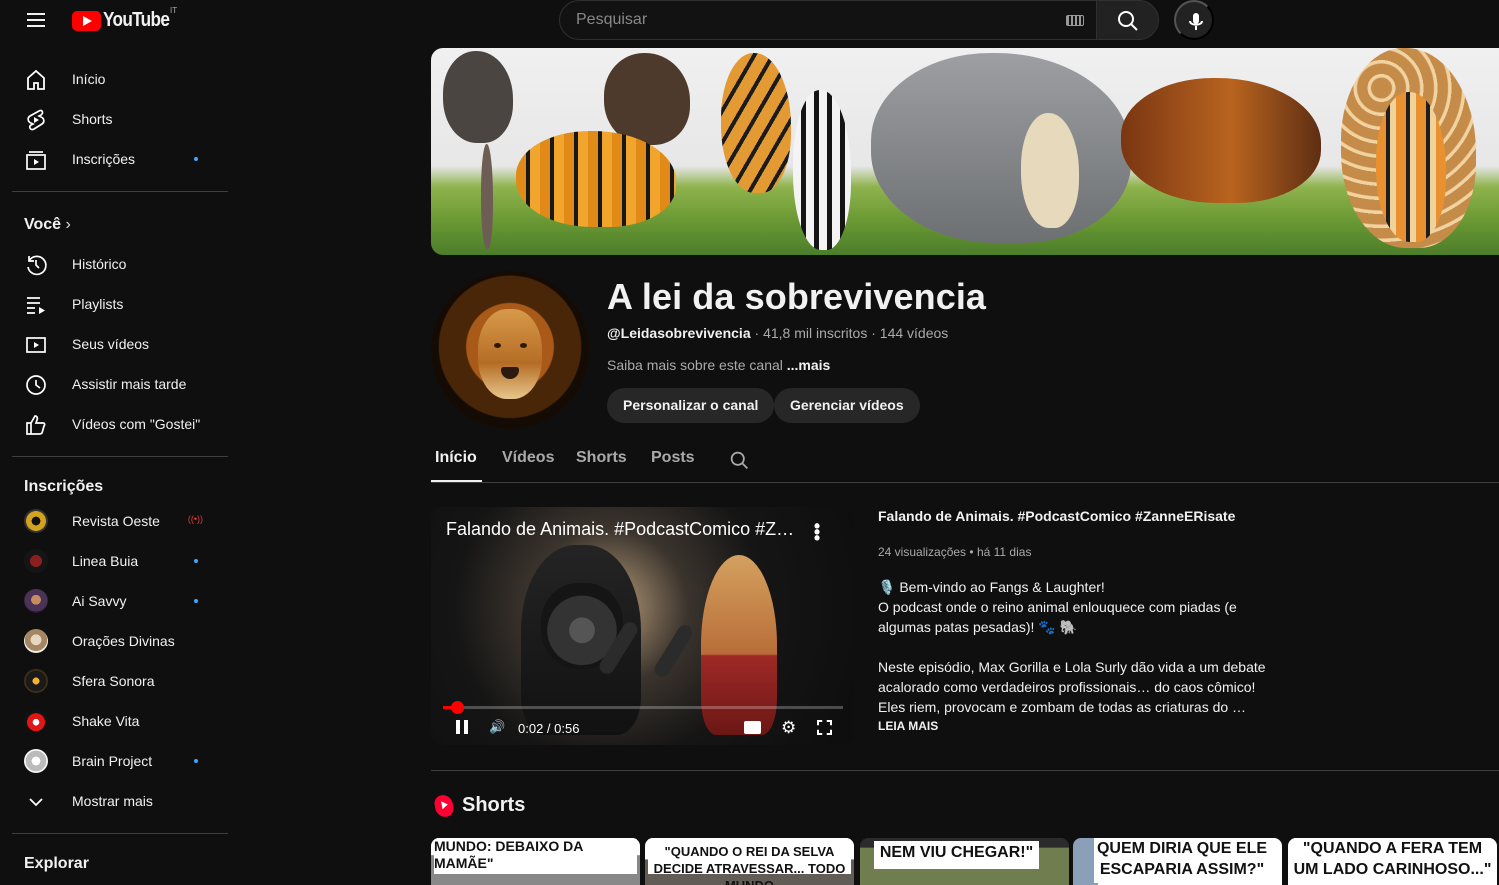  What do you see at coordinates (36, 425) in the screenshot?
I see `thumbs-up-icon` at bounding box center [36, 425].